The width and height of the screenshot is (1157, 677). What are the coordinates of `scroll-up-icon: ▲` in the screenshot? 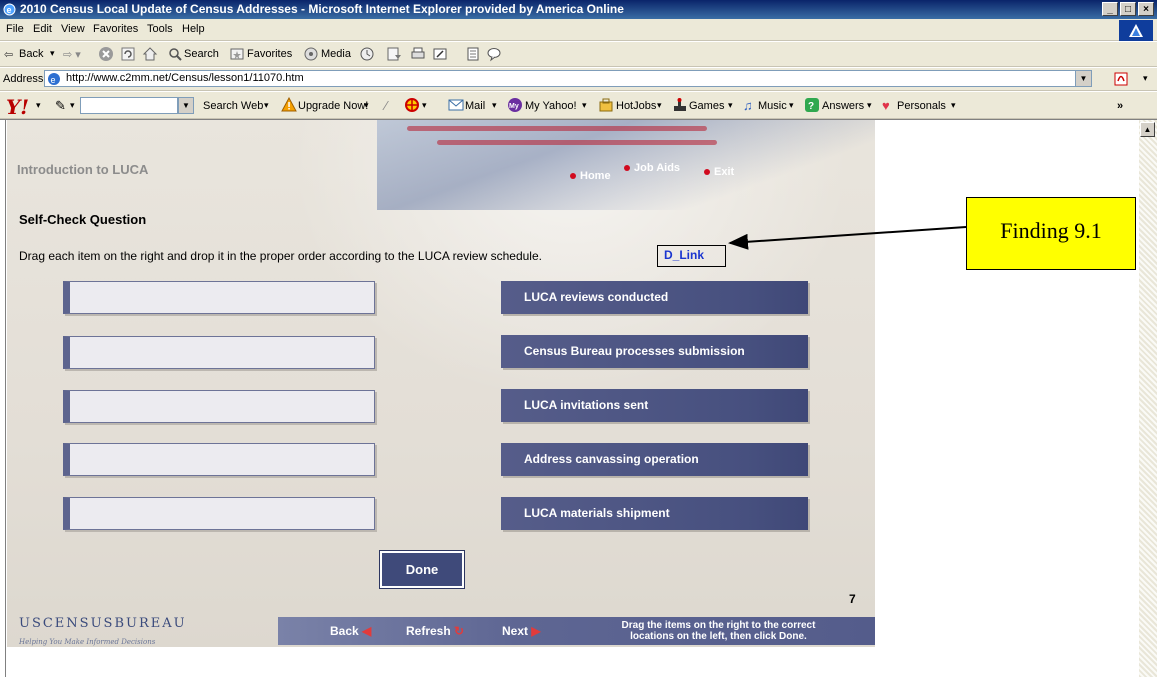 It's located at (1147, 129).